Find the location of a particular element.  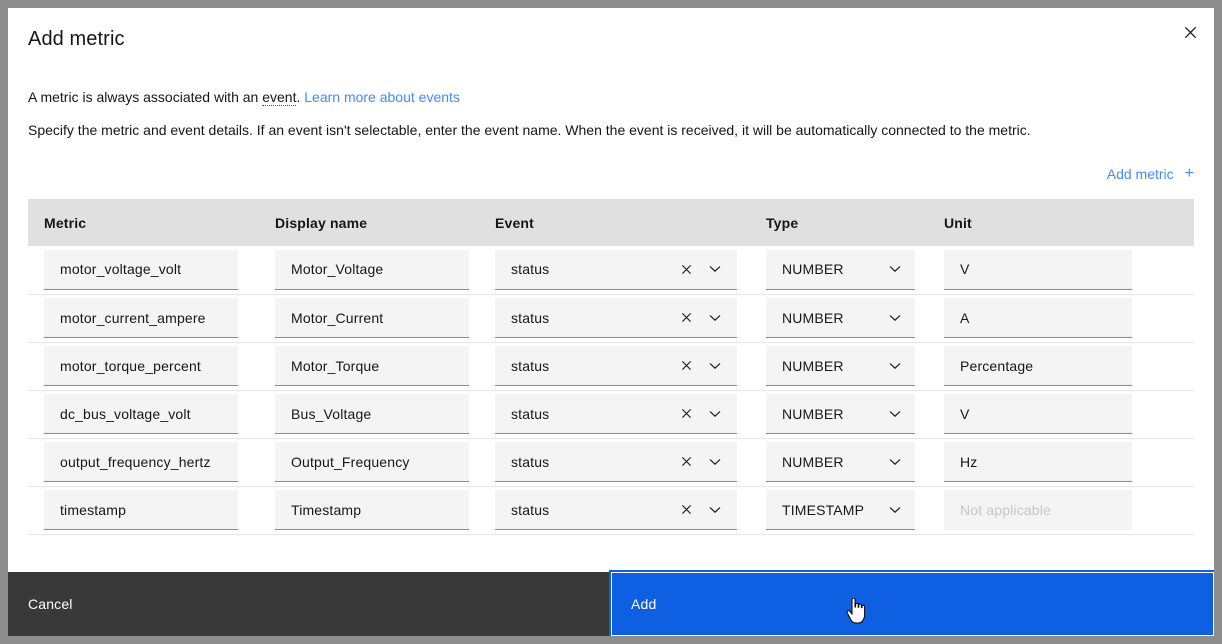

close-button is located at coordinates (1190, 32).